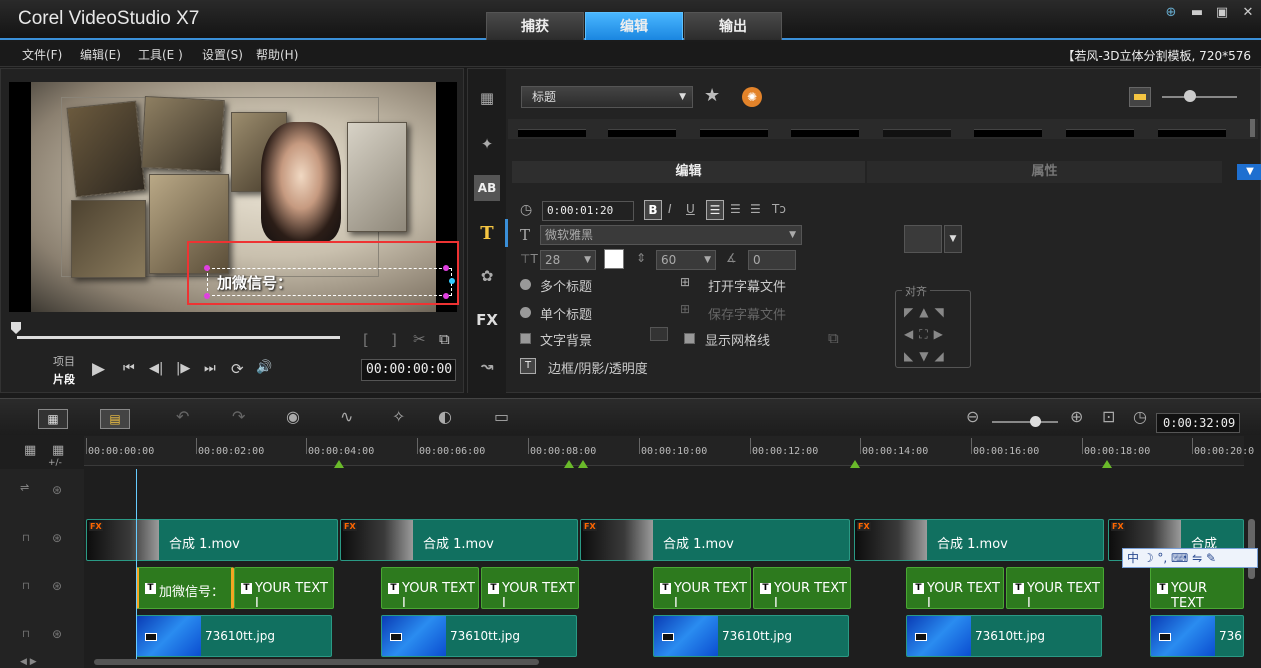 This screenshot has width=1261, height=668. What do you see at coordinates (487, 234) in the screenshot?
I see `title-icon: T` at bounding box center [487, 234].